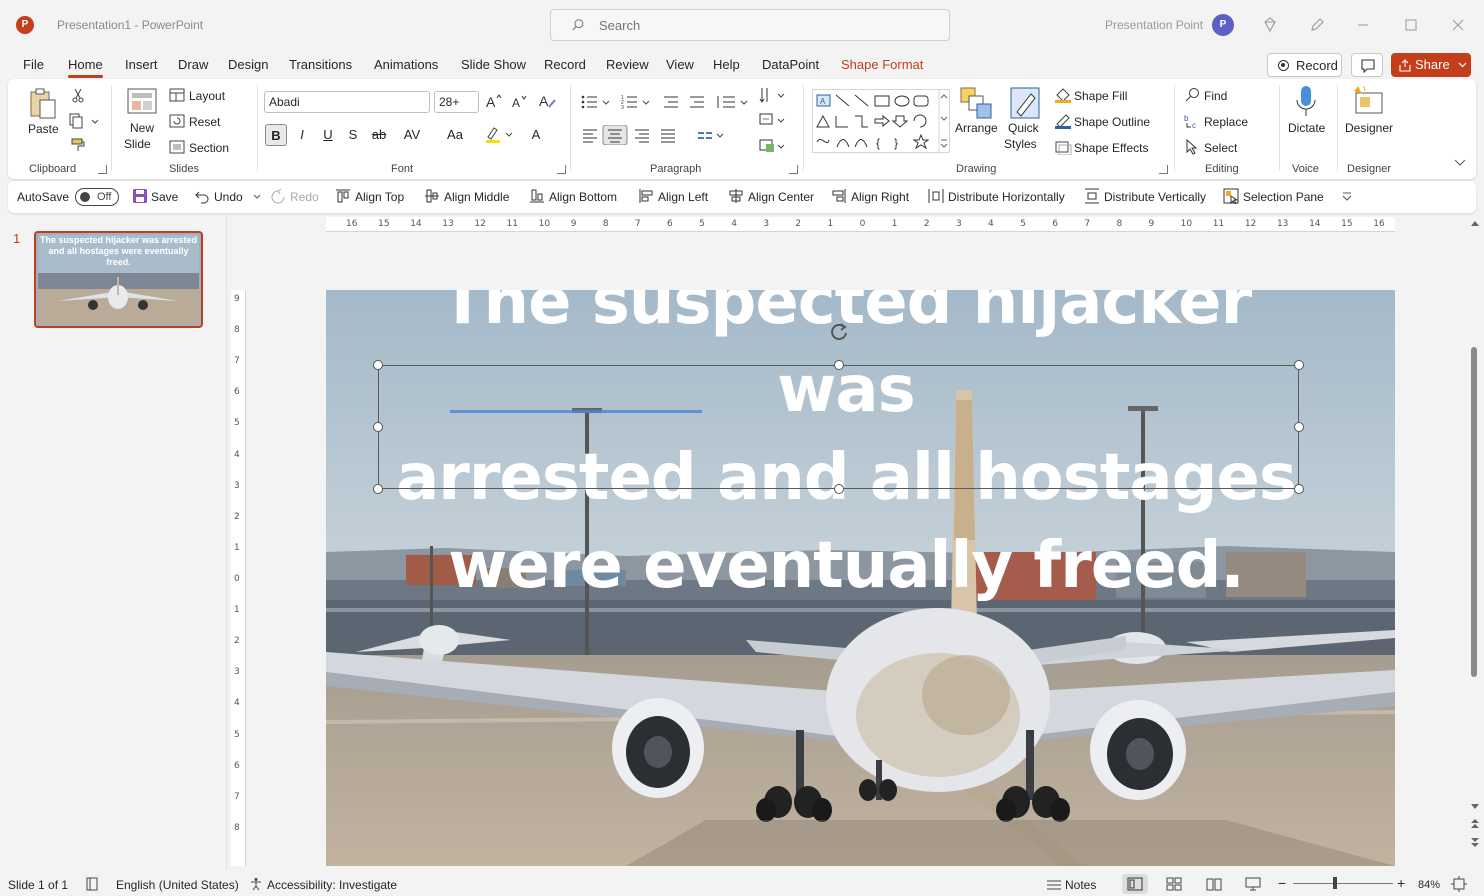 Image resolution: width=1484 pixels, height=896 pixels. I want to click on tab-animations: Animations, so click(406, 64).